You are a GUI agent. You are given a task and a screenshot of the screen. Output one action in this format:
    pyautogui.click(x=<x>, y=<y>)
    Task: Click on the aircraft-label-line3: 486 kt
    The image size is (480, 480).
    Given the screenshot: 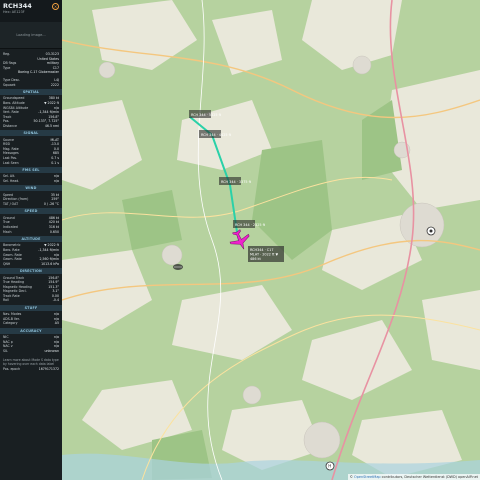 What is the action you would take?
    pyautogui.click(x=256, y=259)
    